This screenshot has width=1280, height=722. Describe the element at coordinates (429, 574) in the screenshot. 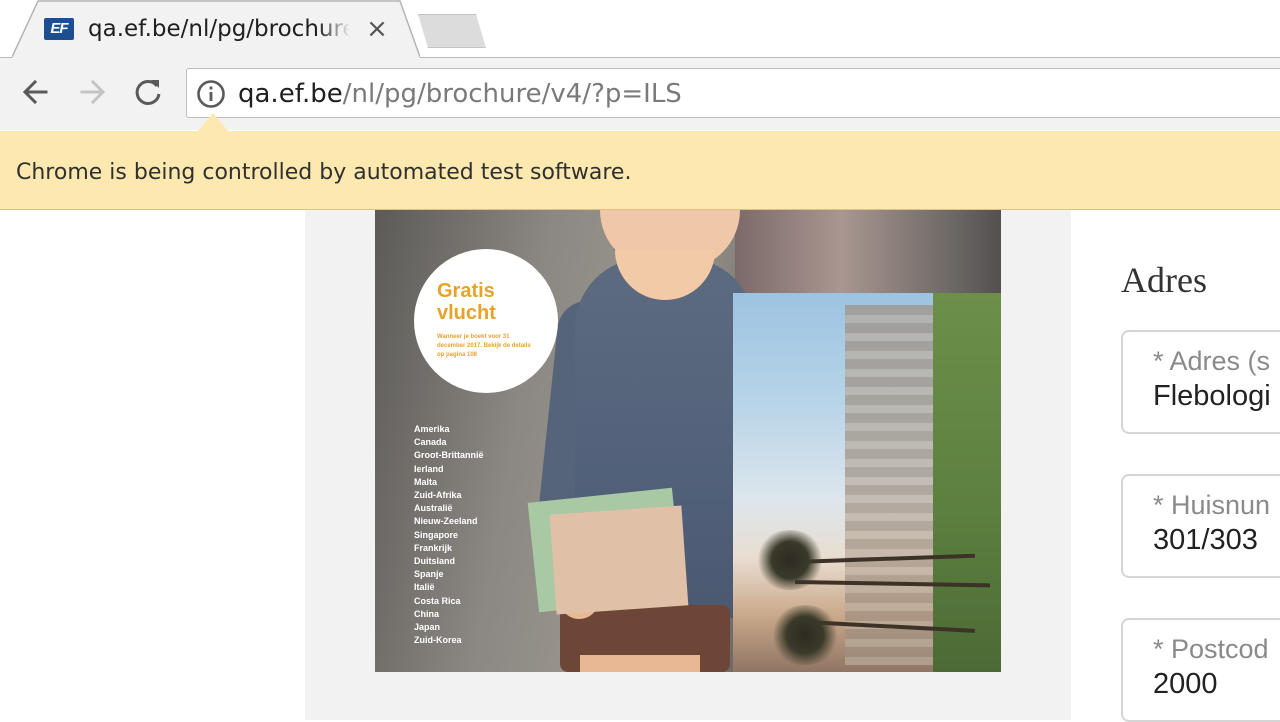

I see `country-item: Spanje` at that location.